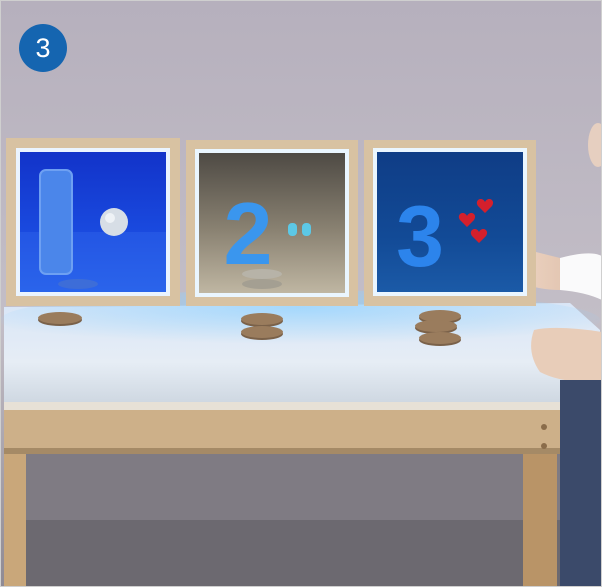  Describe the element at coordinates (540, 520) in the screenshot. I see `table-leg-right` at that location.